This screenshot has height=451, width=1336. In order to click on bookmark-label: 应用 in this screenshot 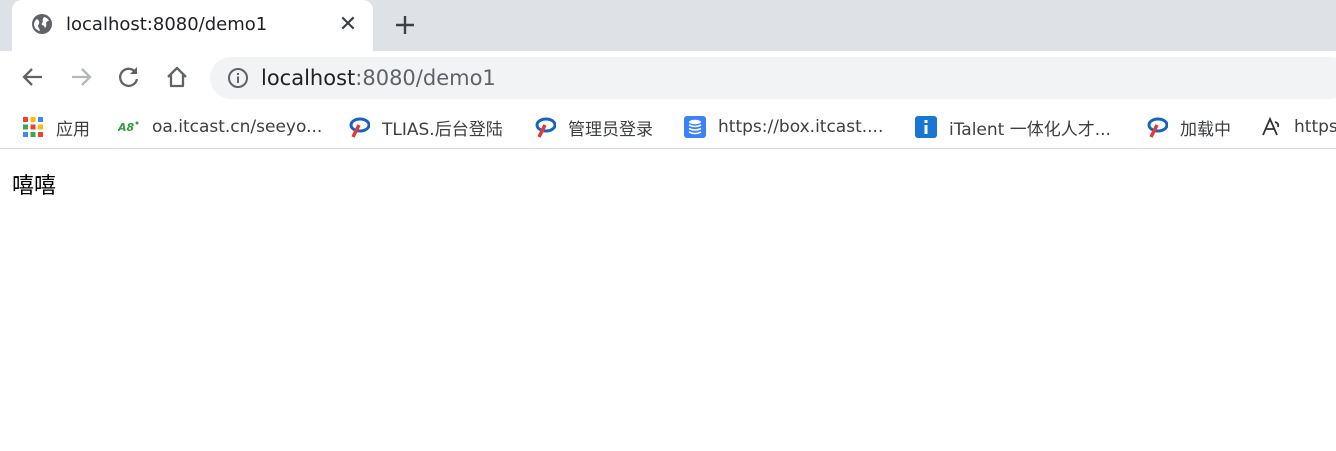, I will do `click(73, 129)`.